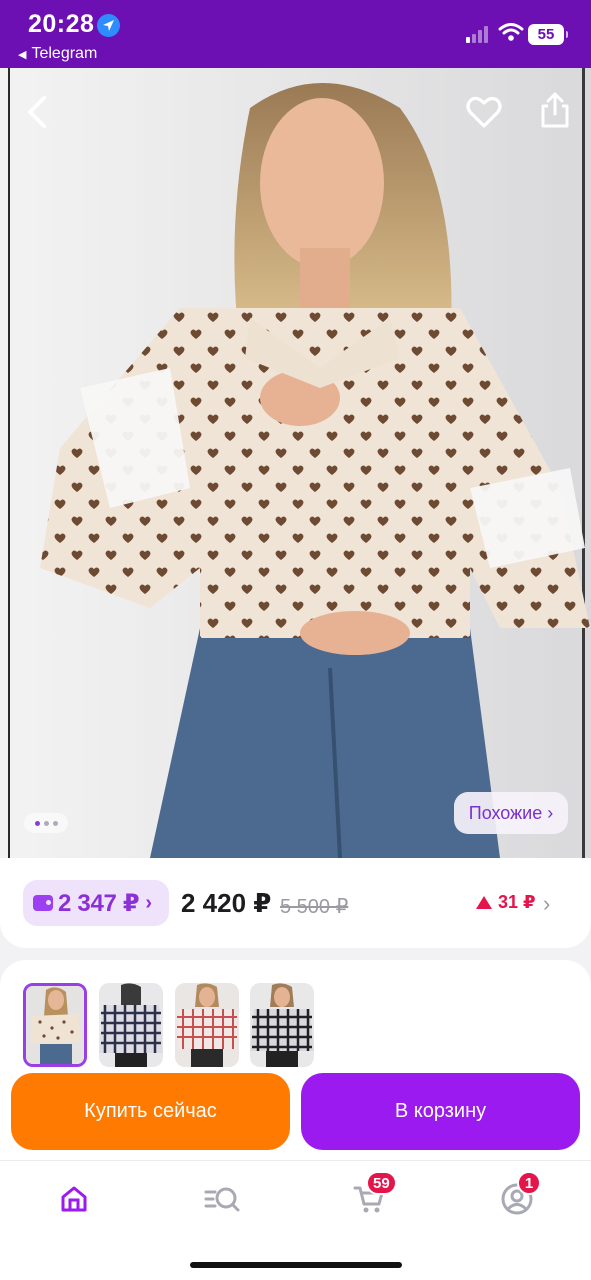  What do you see at coordinates (64, 53) in the screenshot?
I see `back-app-label: Telegram` at bounding box center [64, 53].